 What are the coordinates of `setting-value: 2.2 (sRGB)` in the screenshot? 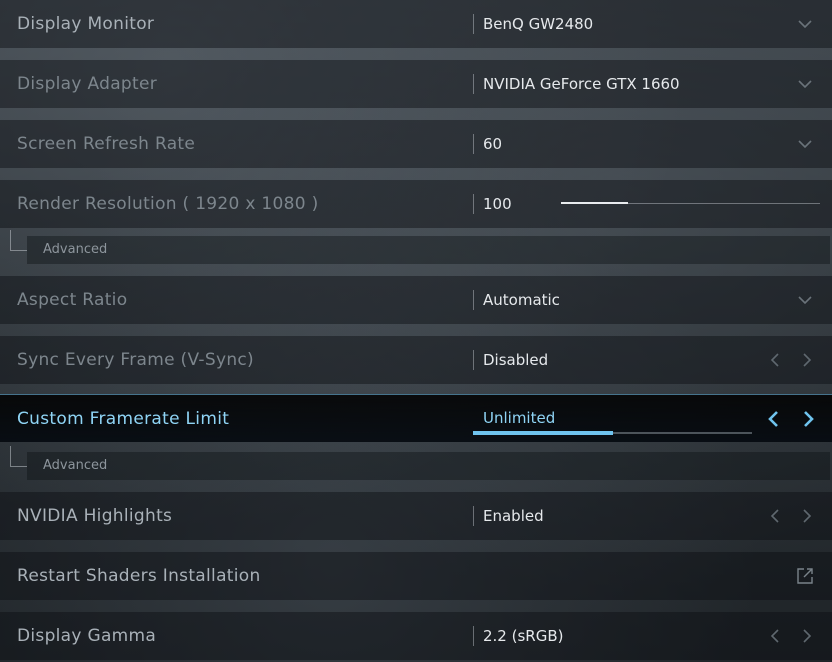 It's located at (523, 636).